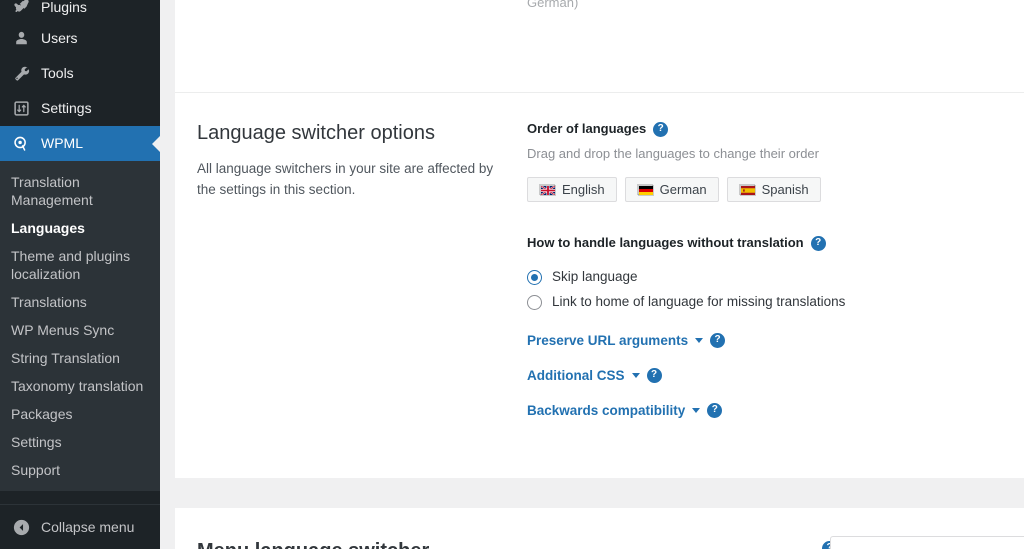 Image resolution: width=1024 pixels, height=549 pixels. Describe the element at coordinates (88, 527) in the screenshot. I see `collapse-menu-label: Collapse menu` at that location.